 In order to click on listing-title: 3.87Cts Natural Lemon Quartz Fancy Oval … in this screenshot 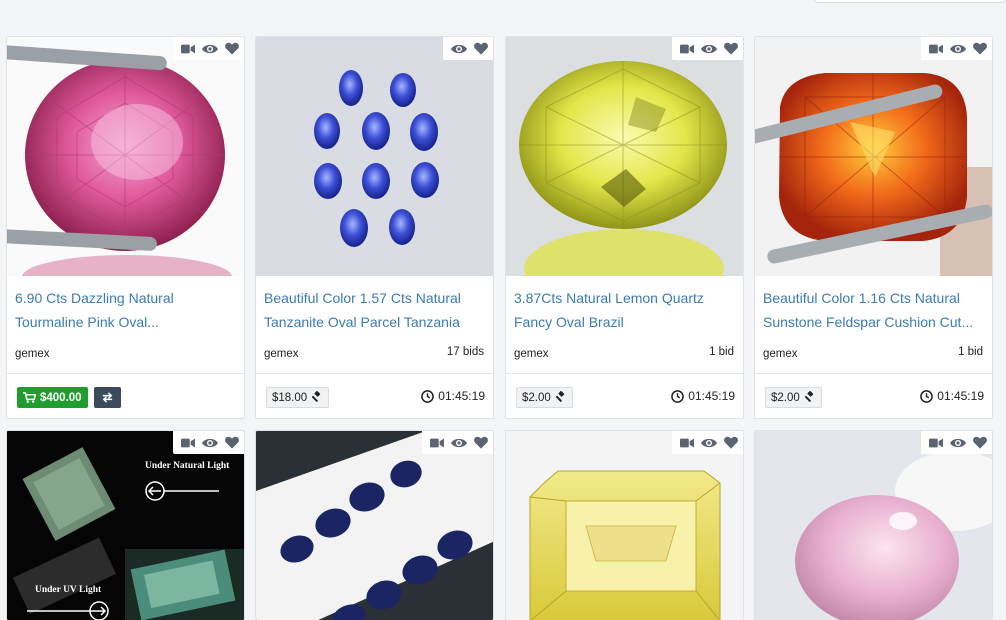, I will do `click(625, 310)`.